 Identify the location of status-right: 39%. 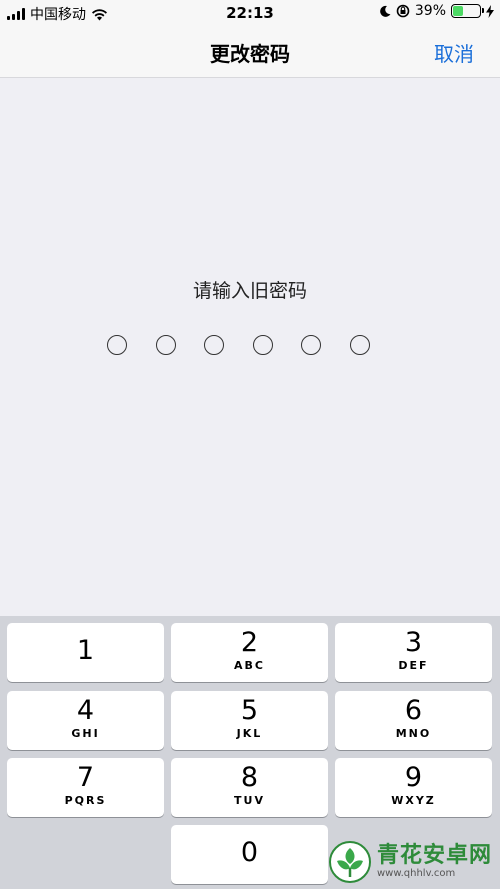
(437, 11).